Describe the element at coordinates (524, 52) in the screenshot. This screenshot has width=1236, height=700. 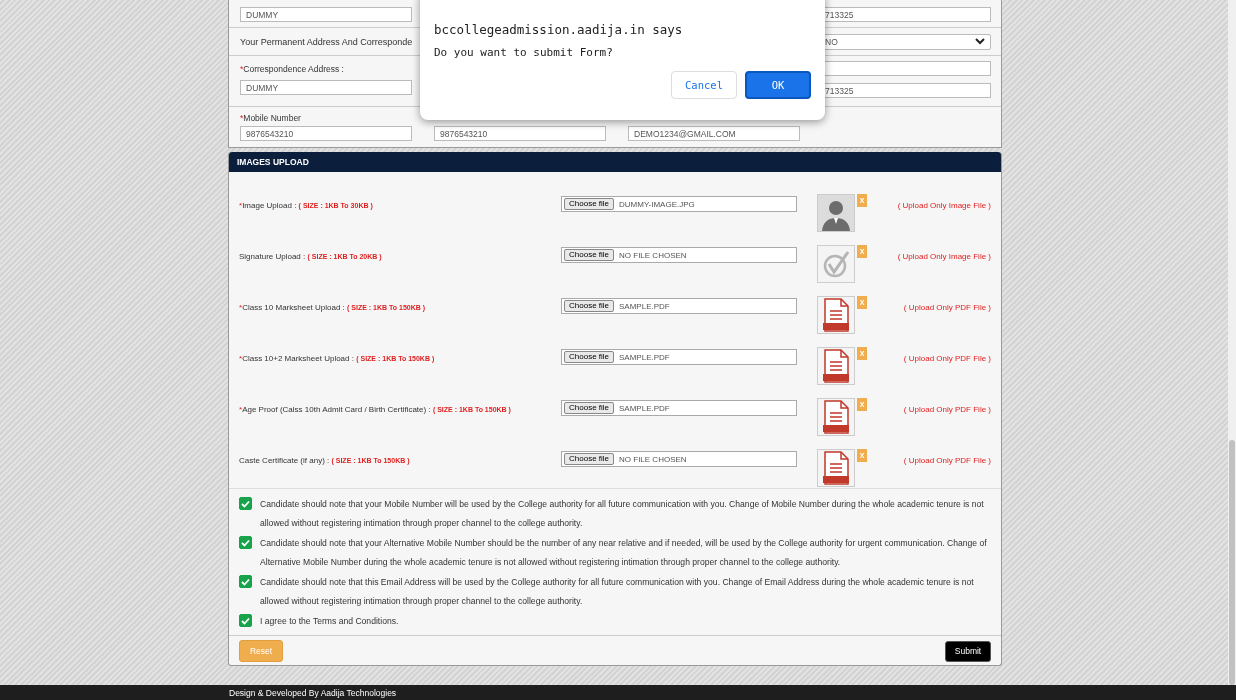
I see `dialog-message: Do you want to submit Form?` at that location.